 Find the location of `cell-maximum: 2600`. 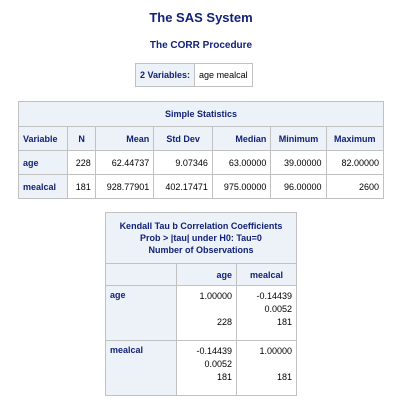

cell-maximum: 2600 is located at coordinates (355, 186).